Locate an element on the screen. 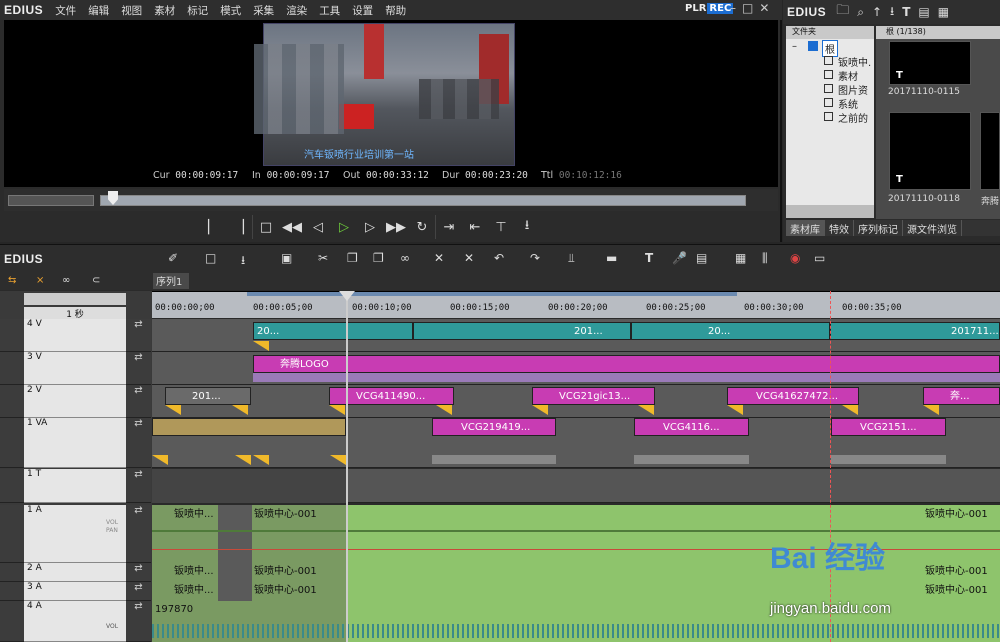 The width and height of the screenshot is (1000, 642). color-bar-icon: ▤ is located at coordinates (923, 12).